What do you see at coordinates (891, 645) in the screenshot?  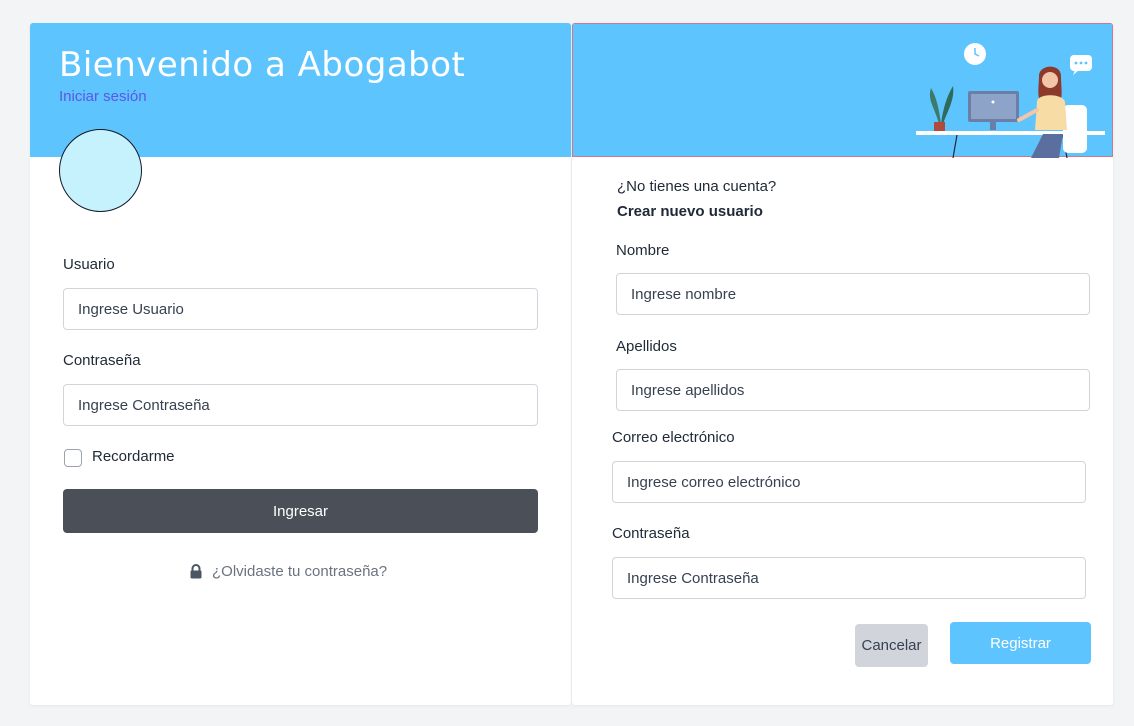 I see `cancel-button: Cancelar` at bounding box center [891, 645].